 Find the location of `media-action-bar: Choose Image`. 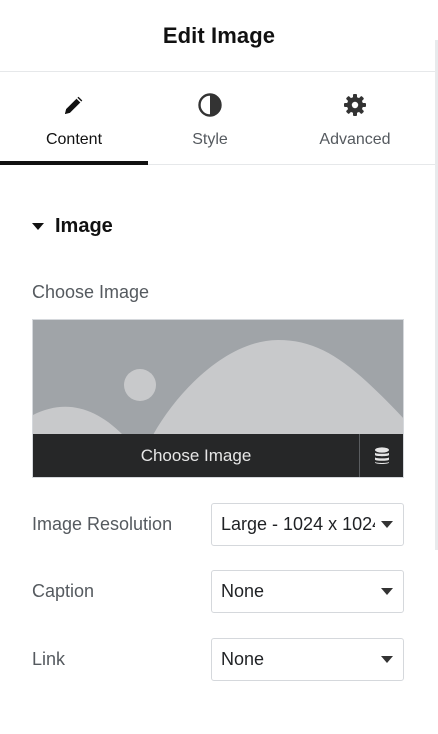

media-action-bar: Choose Image is located at coordinates (218, 455).